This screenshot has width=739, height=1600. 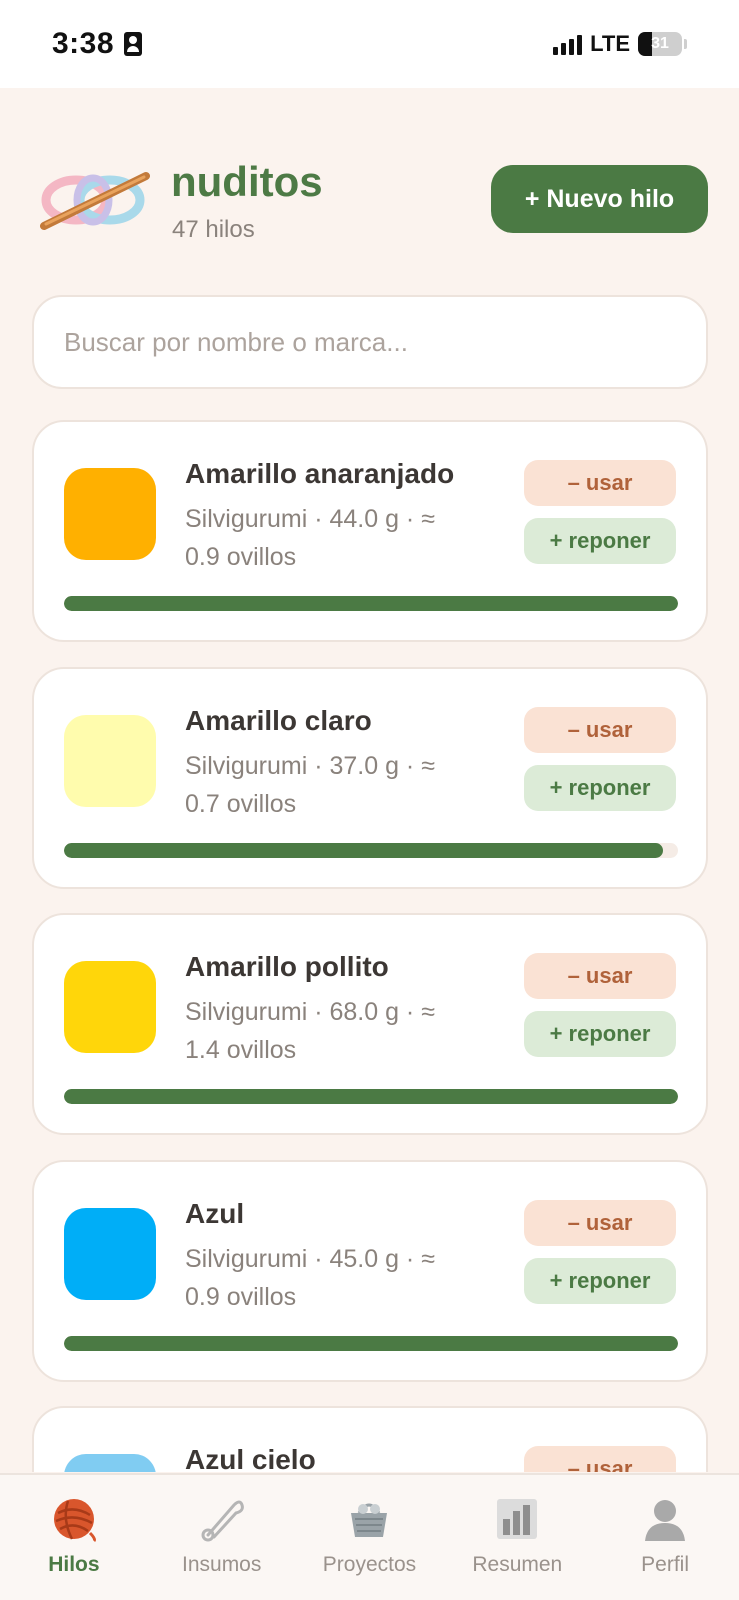 I want to click on person-icon, so click(x=133, y=44).